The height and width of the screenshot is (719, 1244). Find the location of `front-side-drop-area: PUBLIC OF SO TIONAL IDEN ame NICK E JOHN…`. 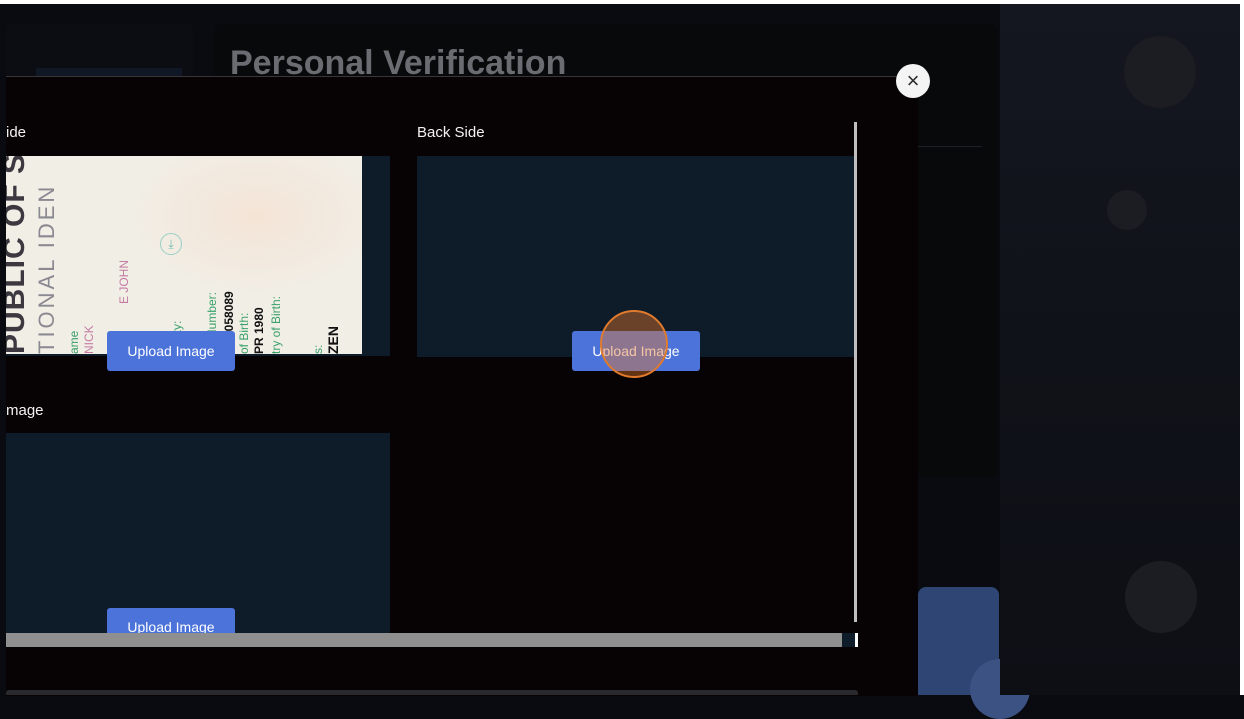

front-side-drop-area: PUBLIC OF SO TIONAL IDEN ame NICK E JOHN… is located at coordinates (198, 256).